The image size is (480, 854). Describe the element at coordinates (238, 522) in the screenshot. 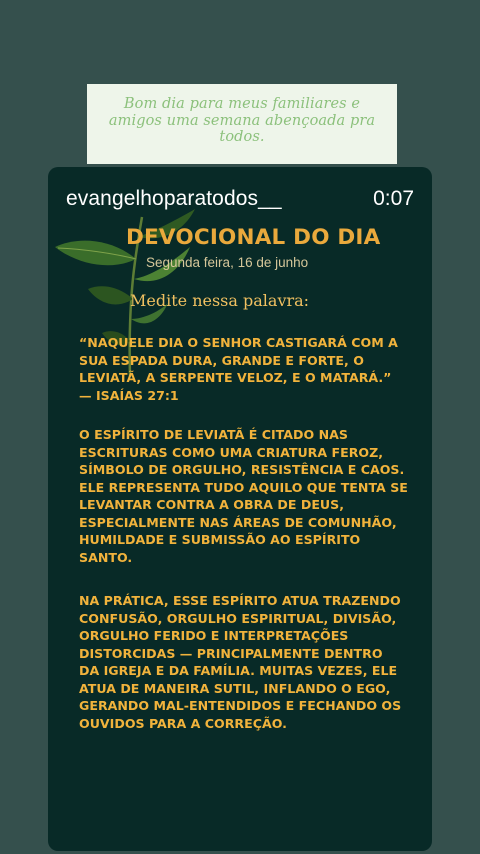

I see `paragraph-line: ESPECIALMENTE NAS ÁREAS DE COMUNHÃO,` at that location.